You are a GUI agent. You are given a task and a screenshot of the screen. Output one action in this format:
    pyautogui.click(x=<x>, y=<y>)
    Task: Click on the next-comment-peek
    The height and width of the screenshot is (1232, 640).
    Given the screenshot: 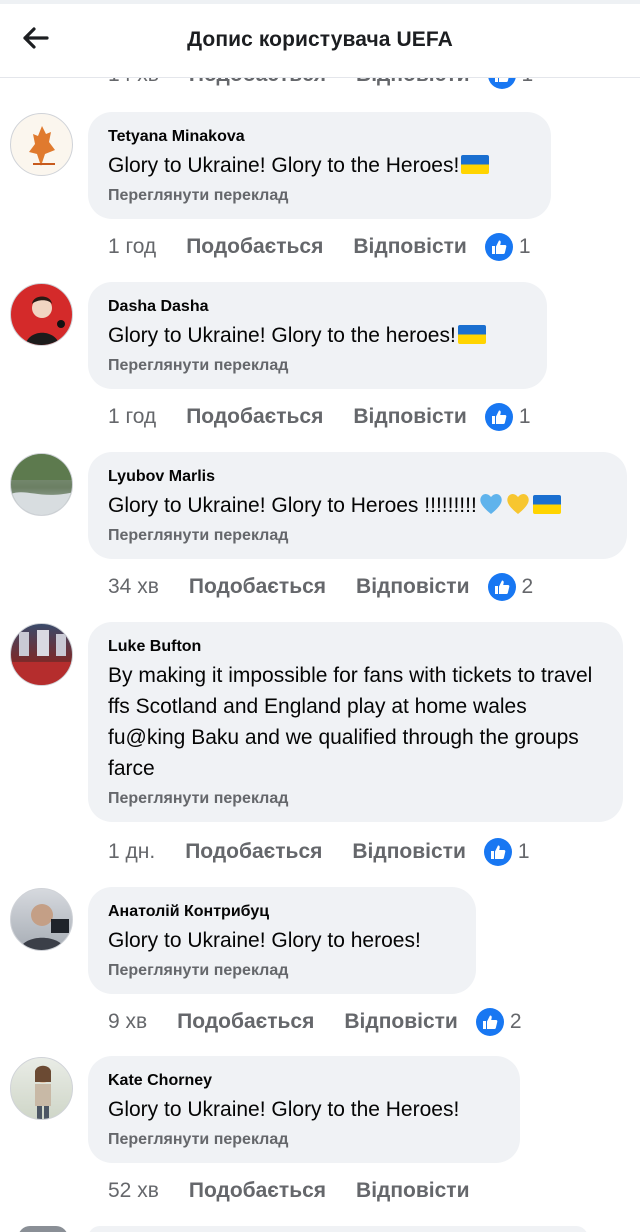 What is the action you would take?
    pyautogui.click(x=320, y=1227)
    